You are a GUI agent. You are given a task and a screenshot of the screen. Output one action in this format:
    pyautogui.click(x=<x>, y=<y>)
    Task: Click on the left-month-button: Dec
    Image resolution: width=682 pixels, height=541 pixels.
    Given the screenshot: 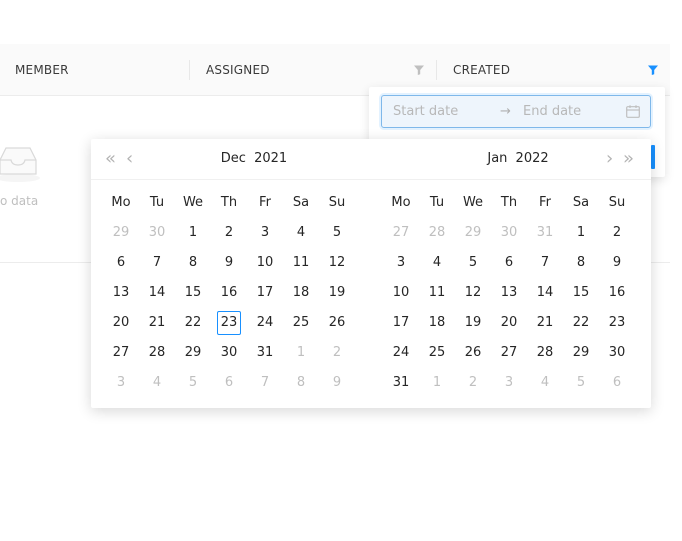 What is the action you would take?
    pyautogui.click(x=233, y=158)
    